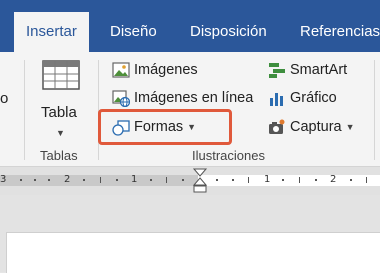 This screenshot has width=380, height=273. I want to click on group-label-tablas: Tablas, so click(59, 155).